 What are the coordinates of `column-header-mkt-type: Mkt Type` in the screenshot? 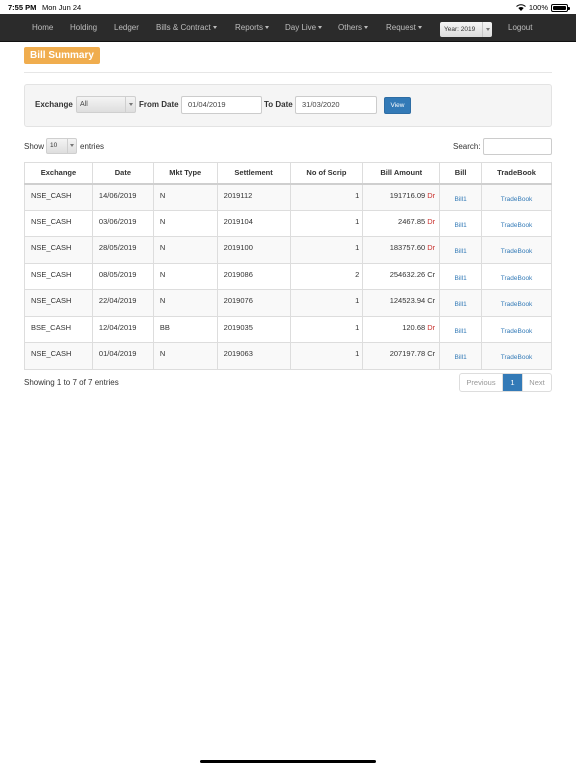 It's located at (185, 173).